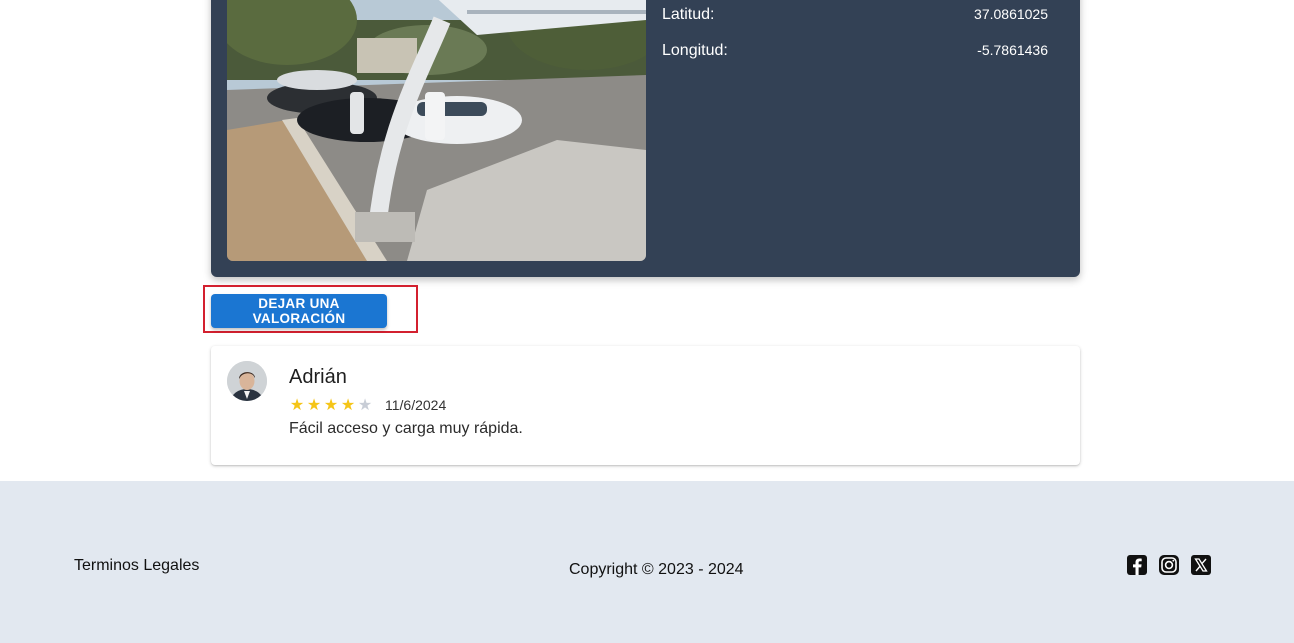  Describe the element at coordinates (1012, 50) in the screenshot. I see `longitude-value: -5.7861436` at that location.